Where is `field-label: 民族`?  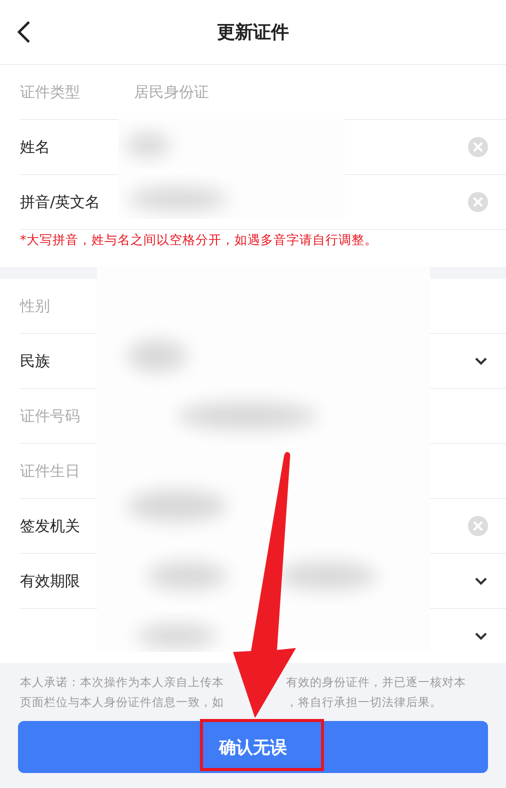
field-label: 民族 is located at coordinates (35, 361).